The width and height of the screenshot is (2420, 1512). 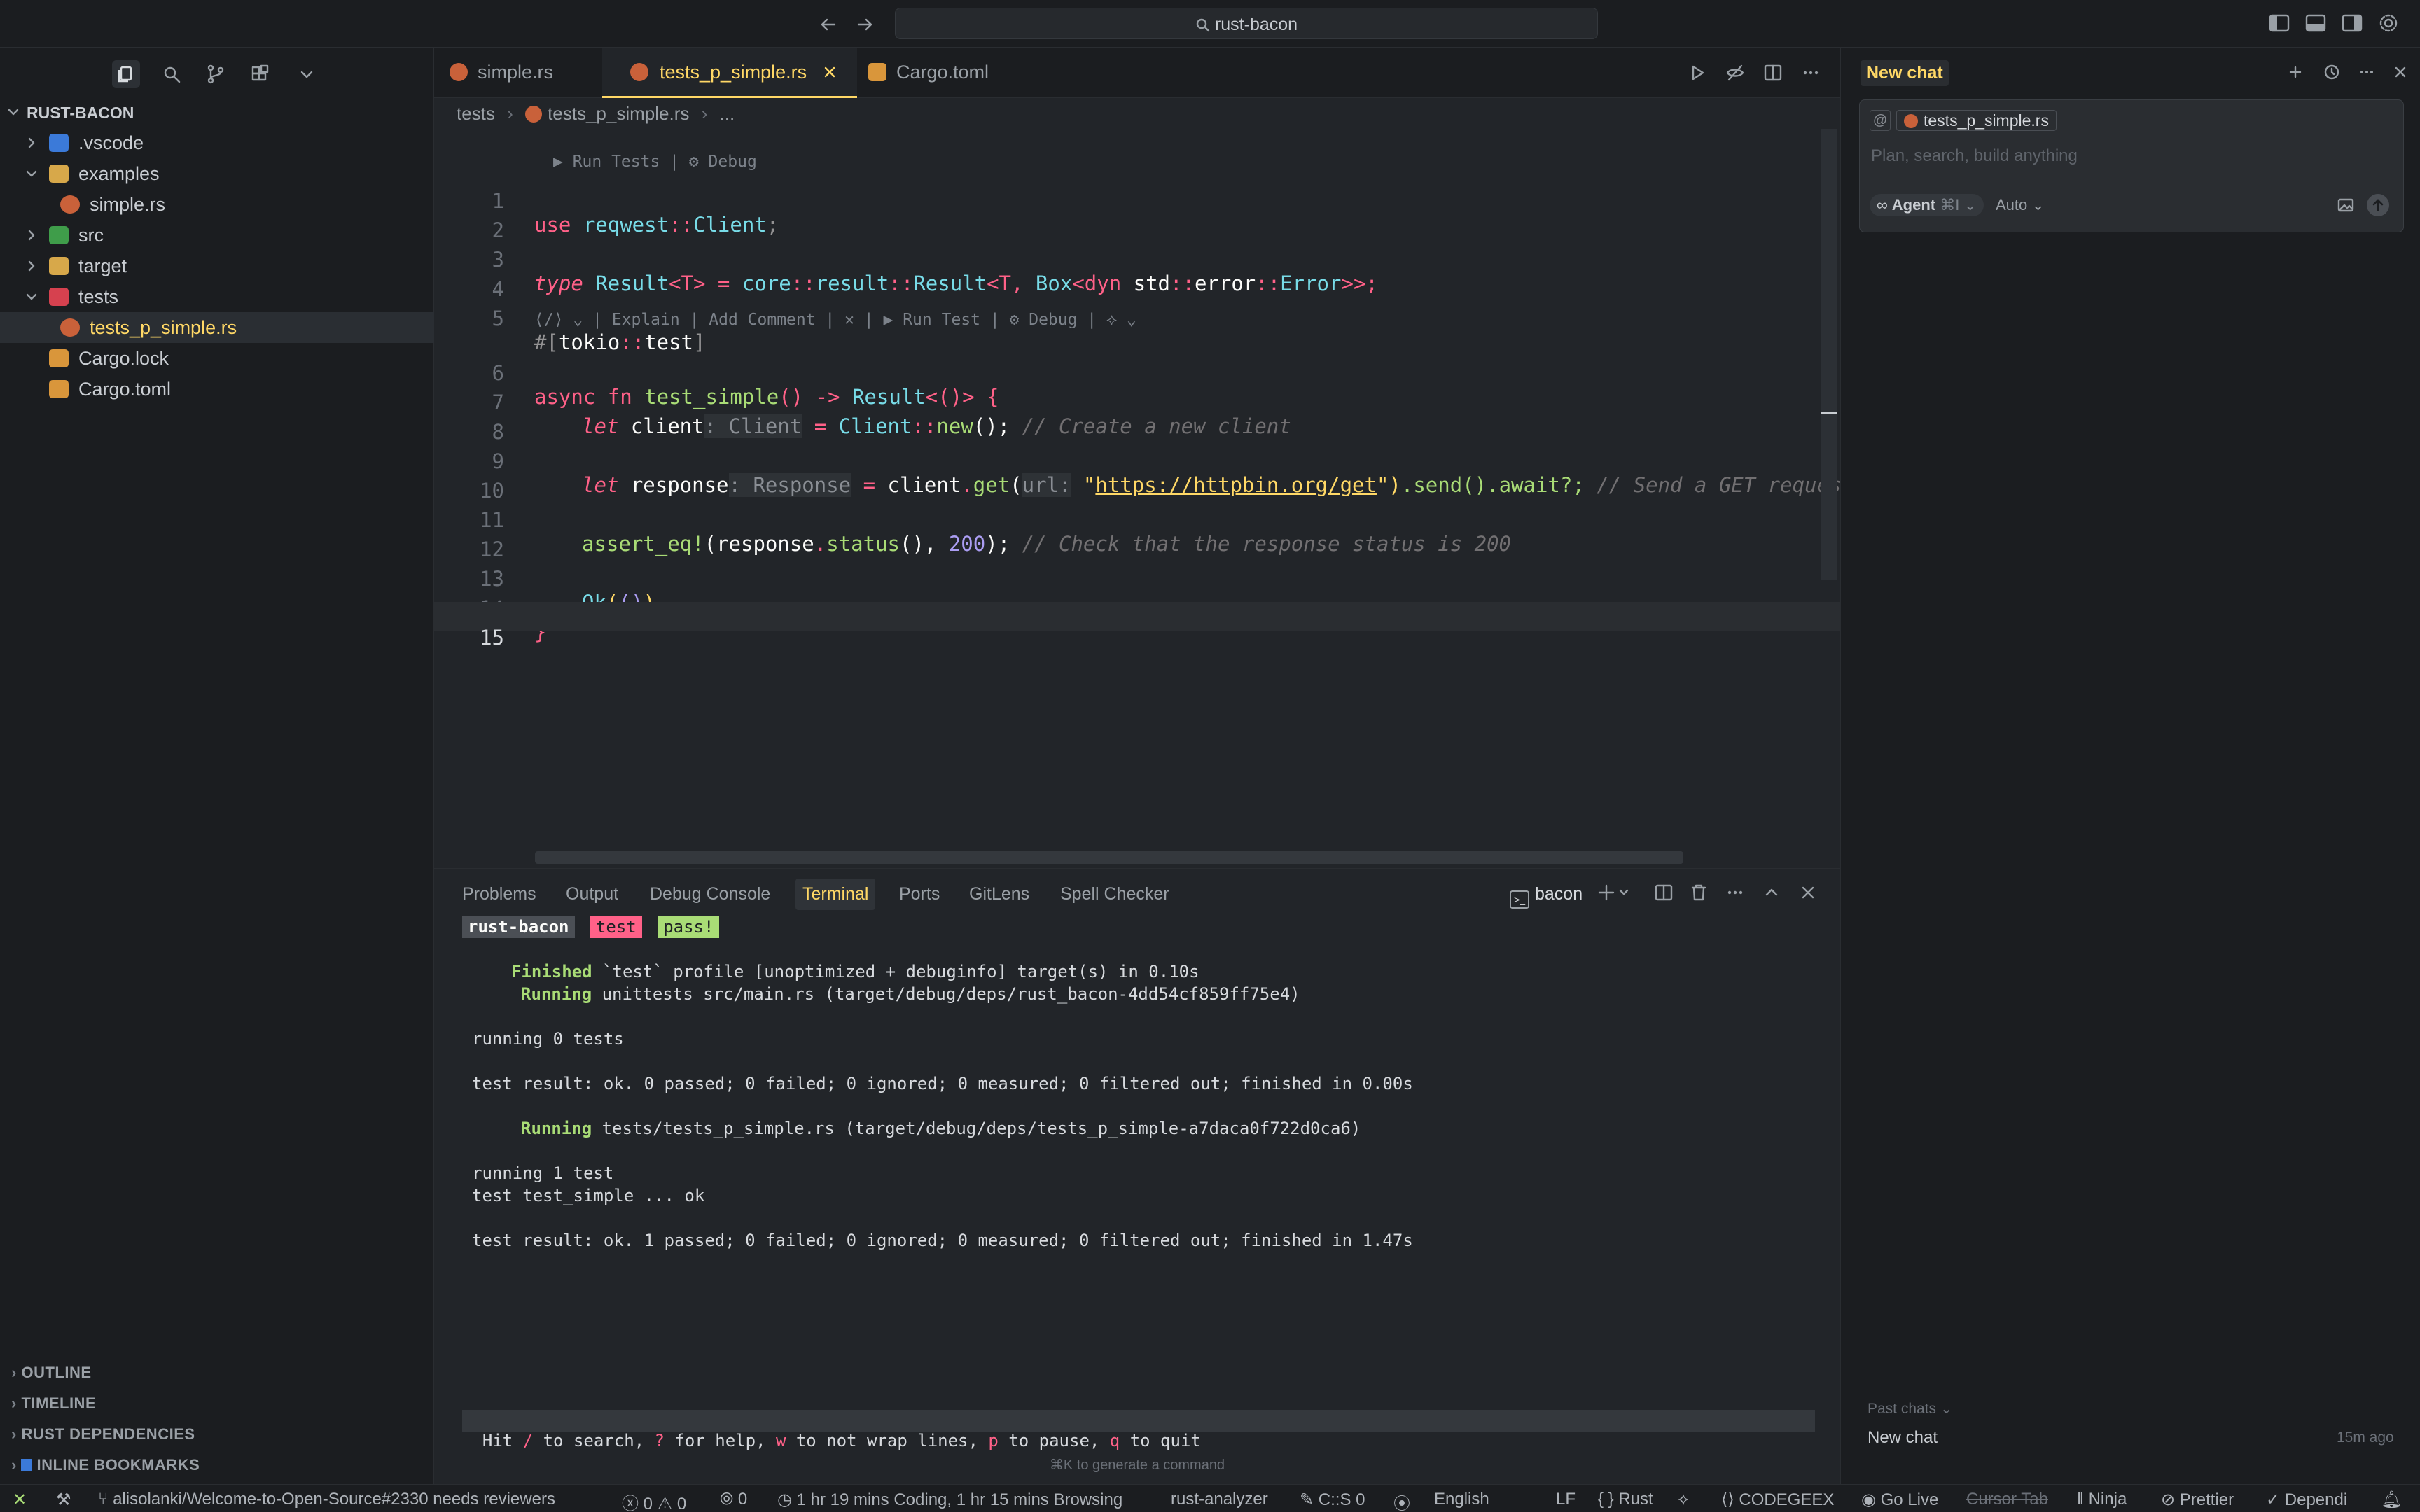 I want to click on tree-item-cargo-lock: Cargo.lock, so click(x=217, y=358).